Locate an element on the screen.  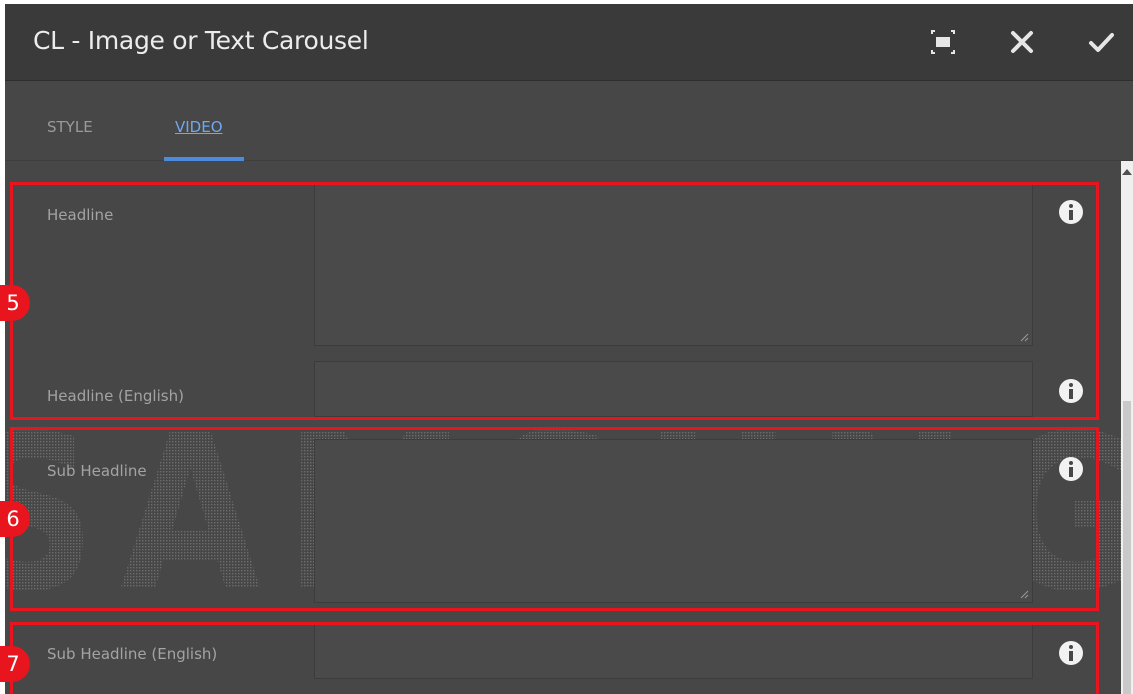
check-icon is located at coordinates (1101, 42).